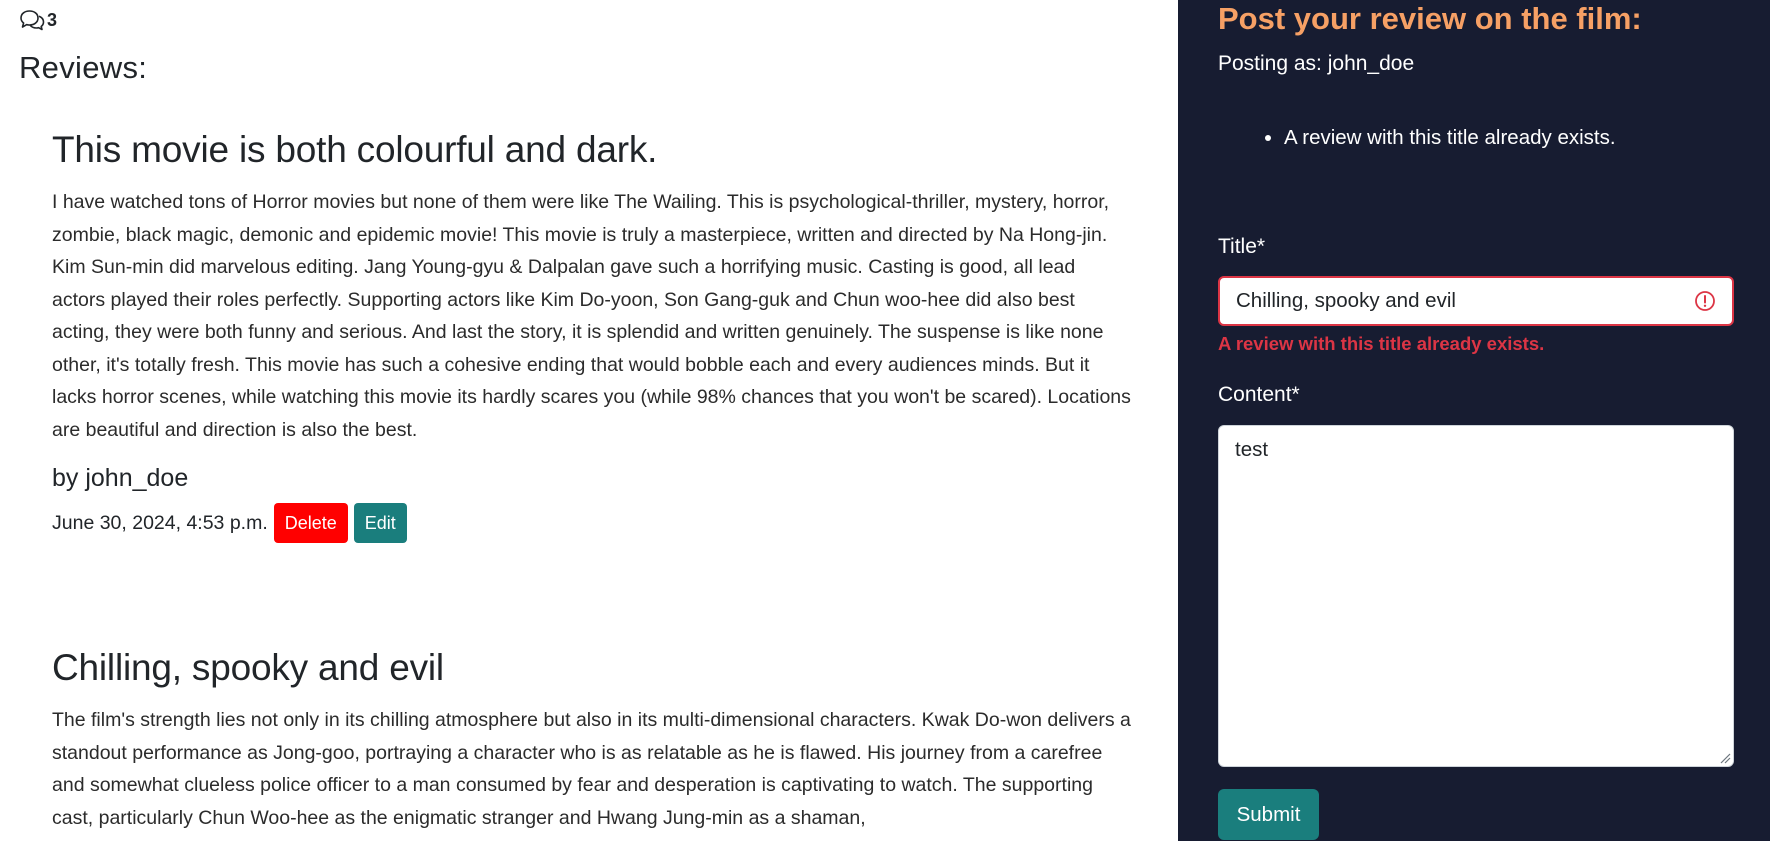 This screenshot has height=841, width=1770. What do you see at coordinates (310, 523) in the screenshot?
I see `delete-button: Delete` at bounding box center [310, 523].